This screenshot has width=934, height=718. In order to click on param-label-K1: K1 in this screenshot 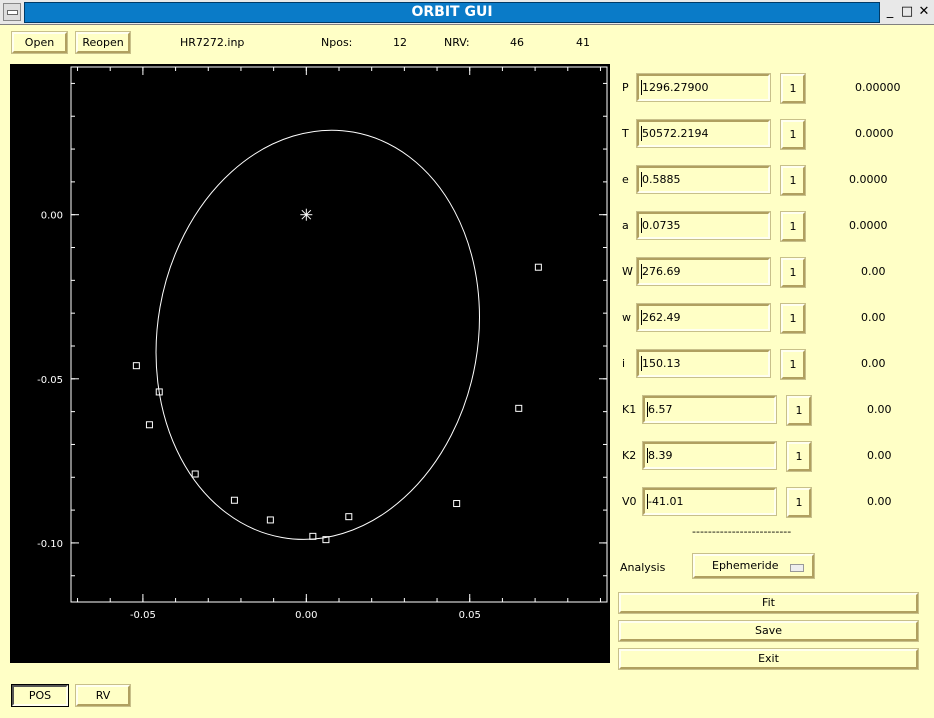, I will do `click(629, 409)`.